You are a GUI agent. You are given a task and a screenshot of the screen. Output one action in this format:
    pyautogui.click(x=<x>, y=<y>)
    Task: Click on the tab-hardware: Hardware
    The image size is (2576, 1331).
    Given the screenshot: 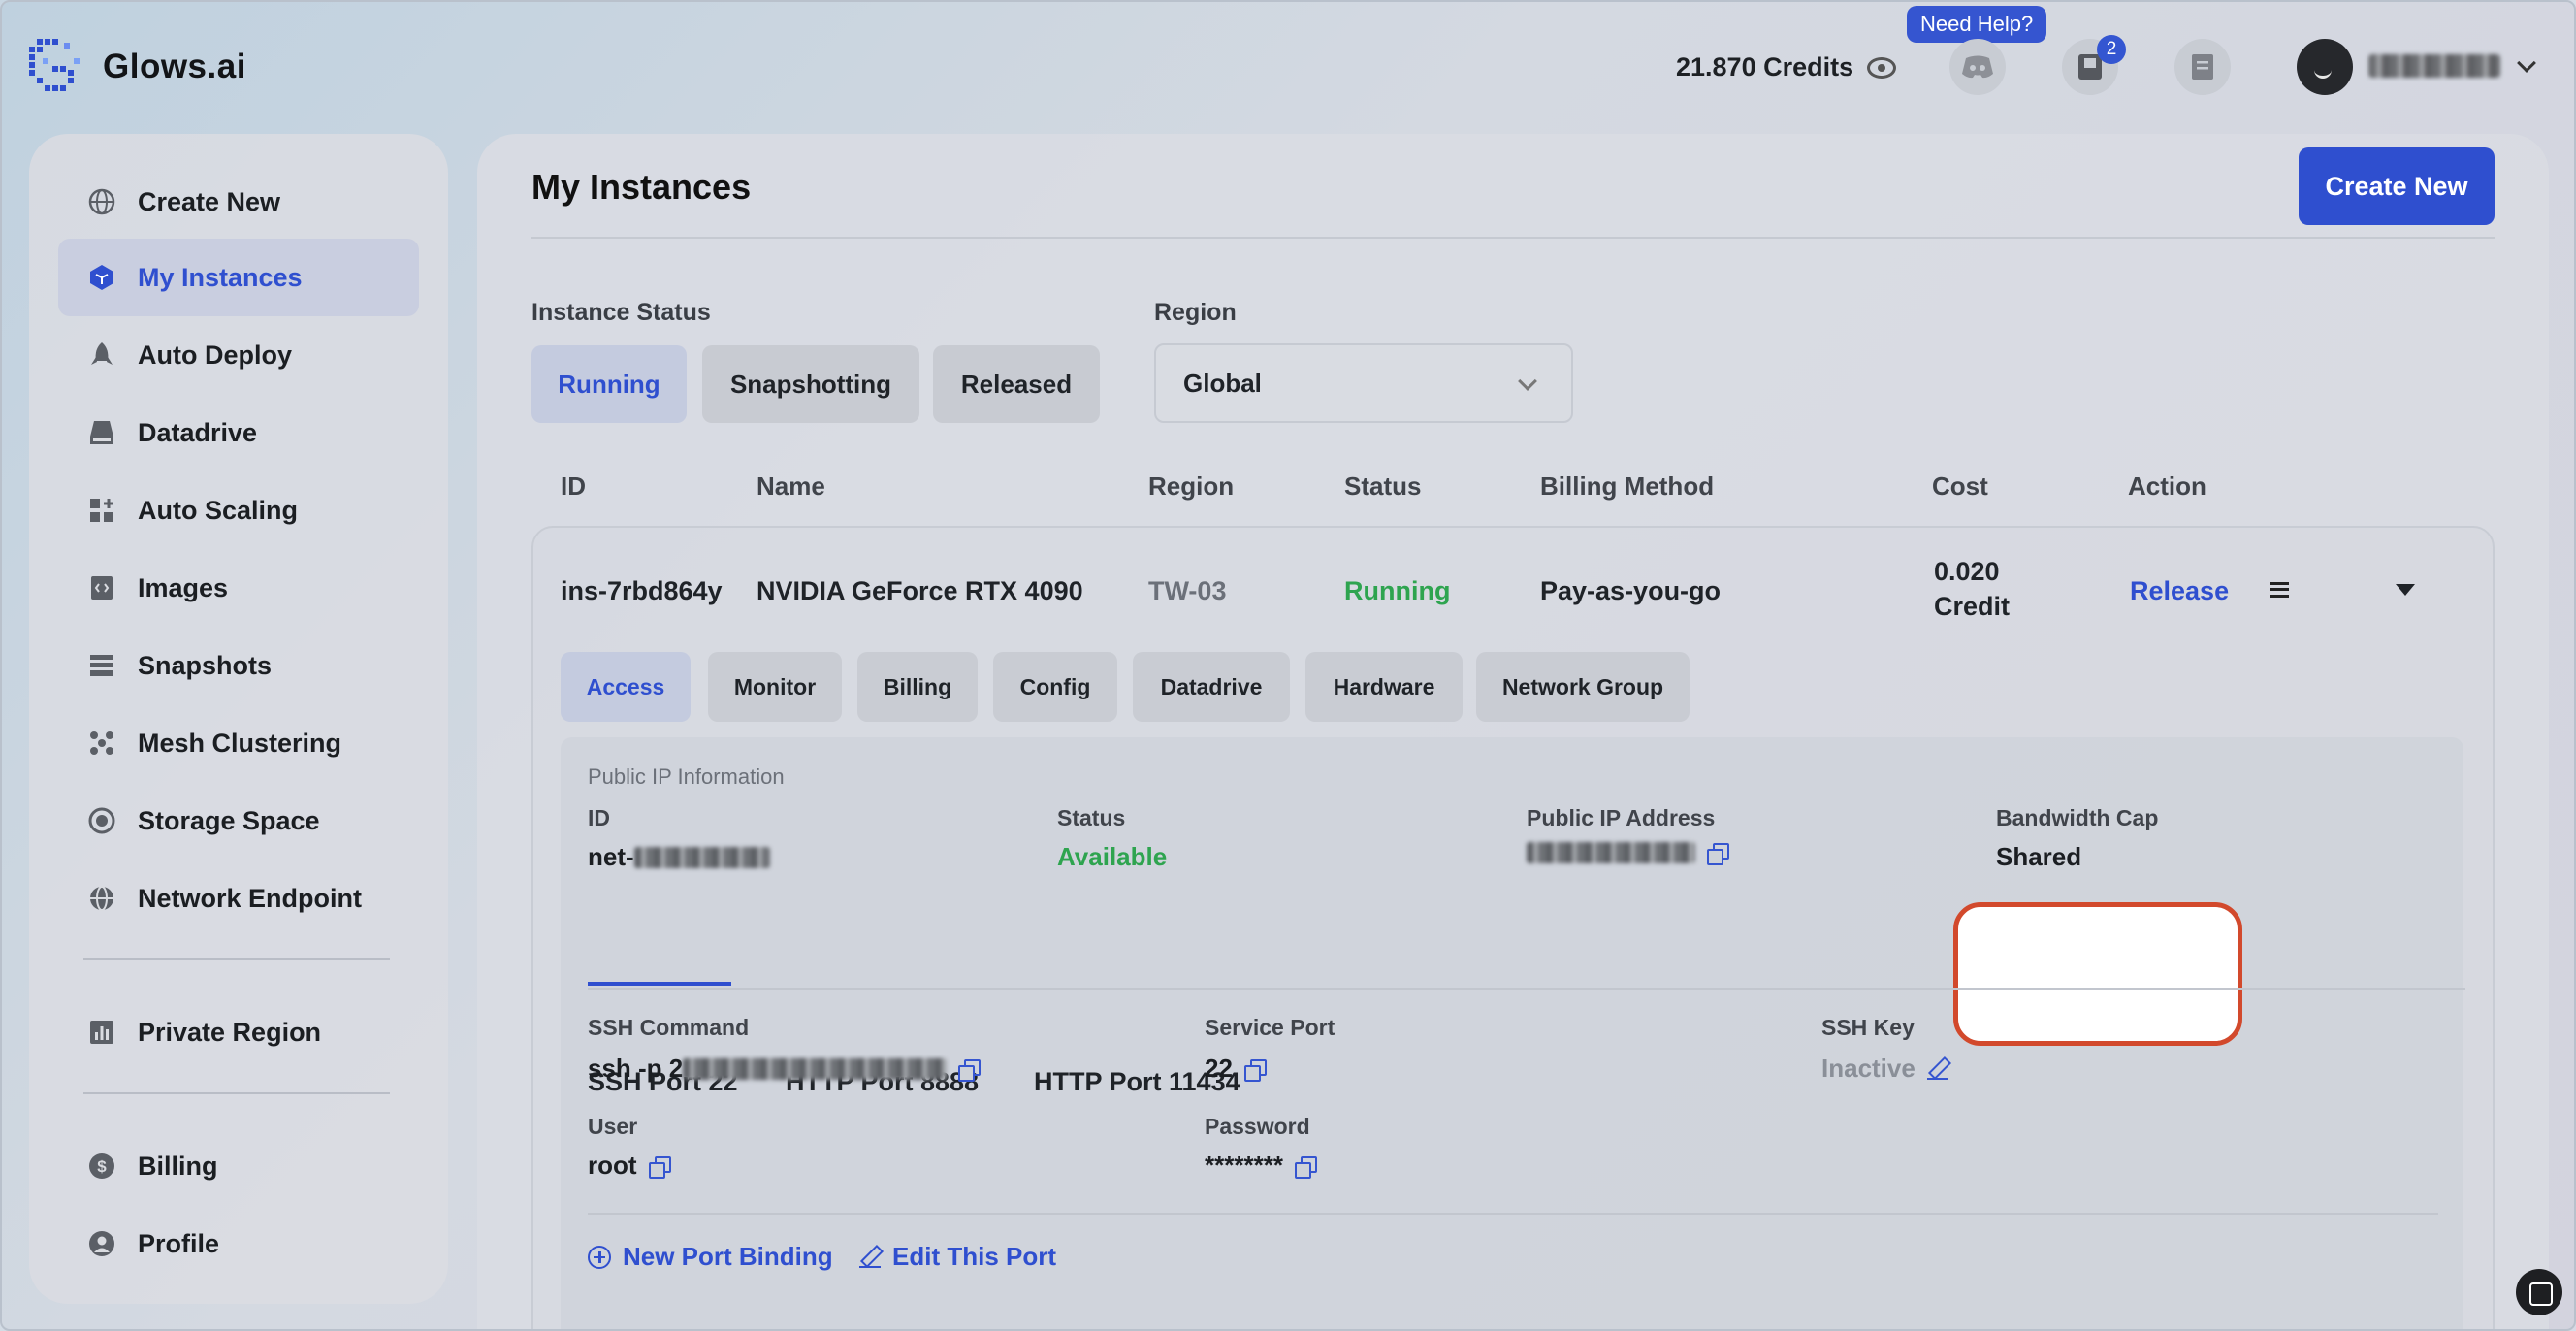 What is the action you would take?
    pyautogui.click(x=1384, y=687)
    